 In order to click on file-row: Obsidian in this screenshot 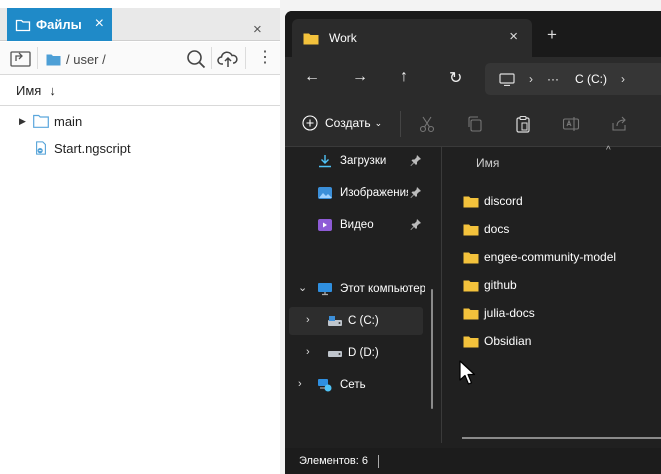, I will do `click(551, 341)`.